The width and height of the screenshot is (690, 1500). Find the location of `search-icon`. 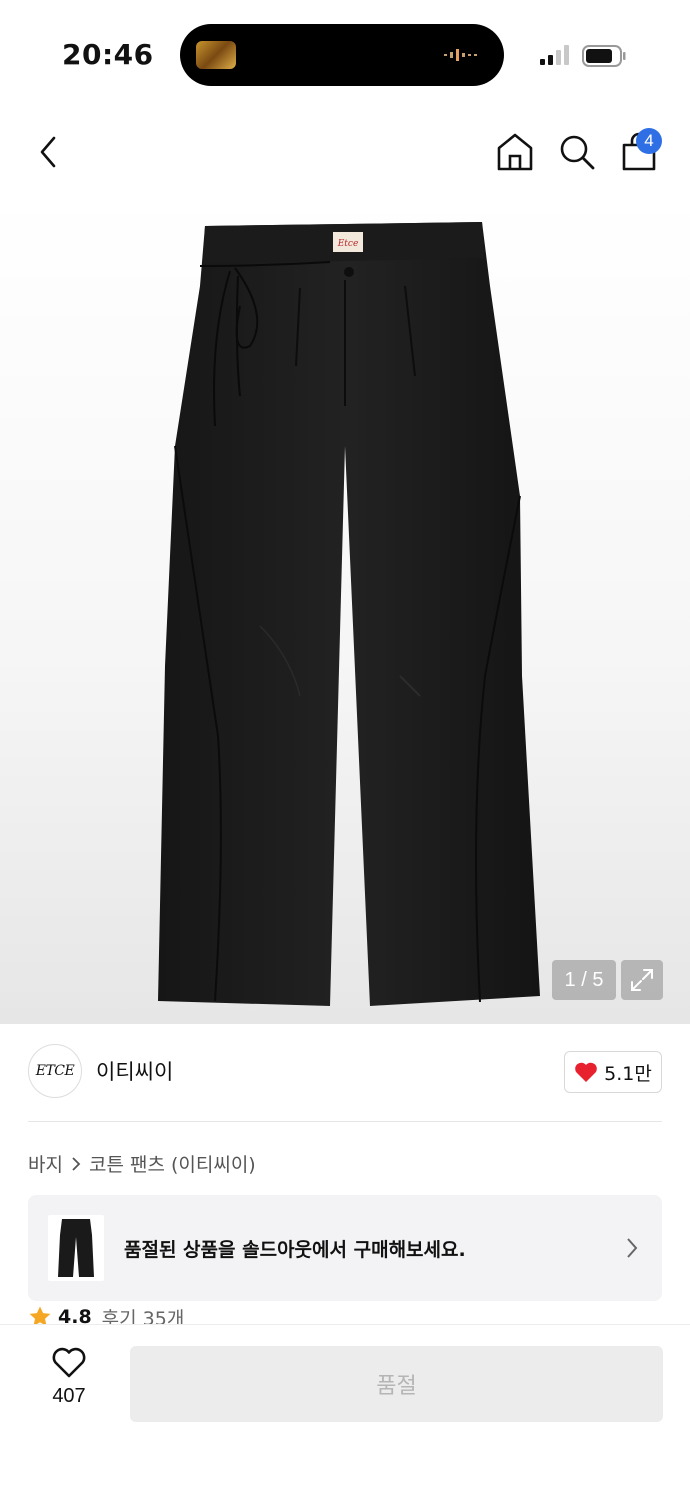

search-icon is located at coordinates (577, 152).